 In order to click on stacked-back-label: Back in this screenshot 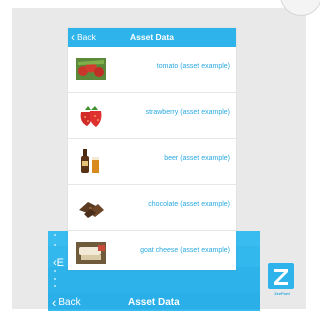, I will do `click(69, 302)`.